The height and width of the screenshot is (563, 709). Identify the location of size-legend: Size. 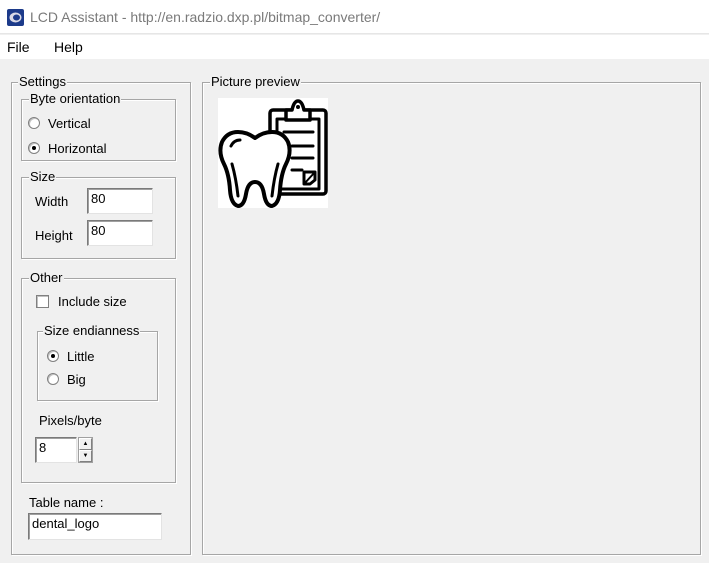
(43, 177).